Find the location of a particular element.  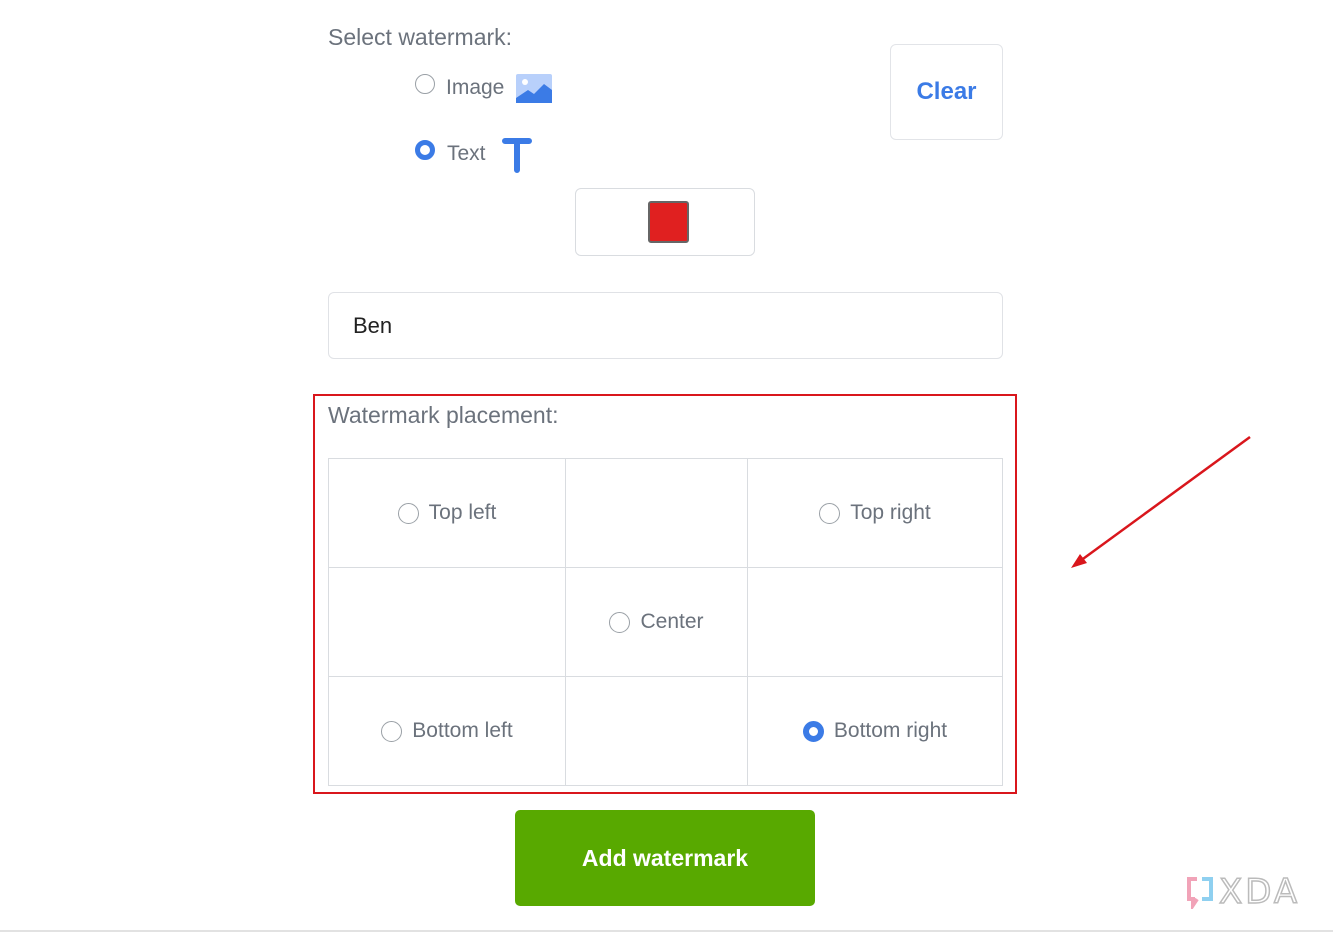

cell-bottom-center is located at coordinates (656, 731).